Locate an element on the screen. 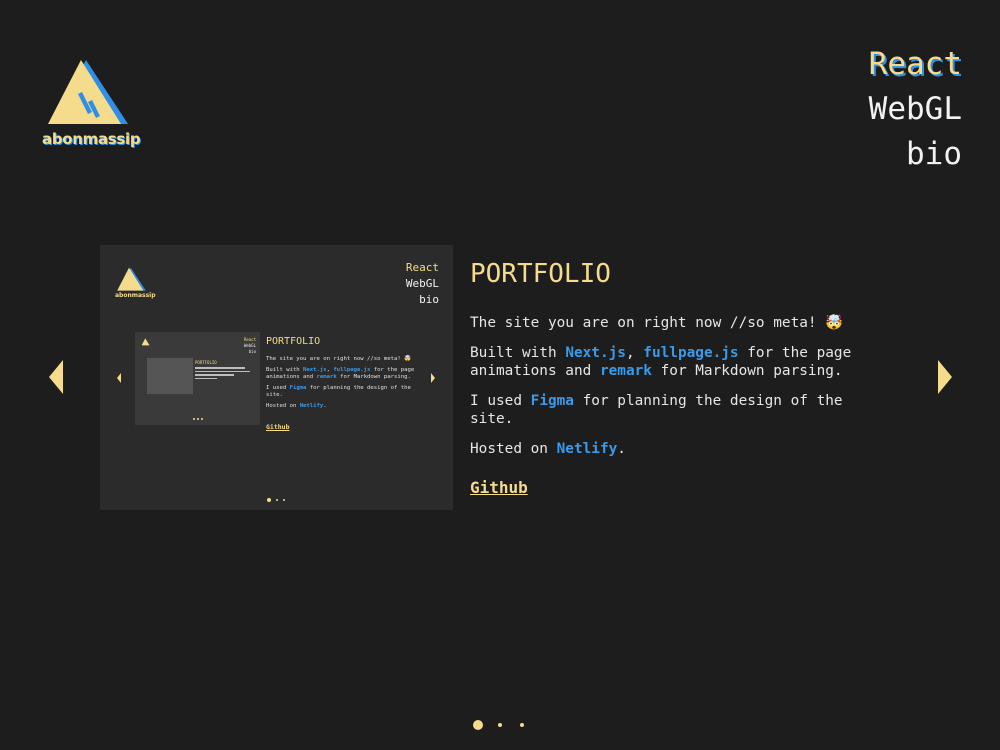 The width and height of the screenshot is (1000, 750). preview-nav: React WebGL bio is located at coordinates (422, 284).